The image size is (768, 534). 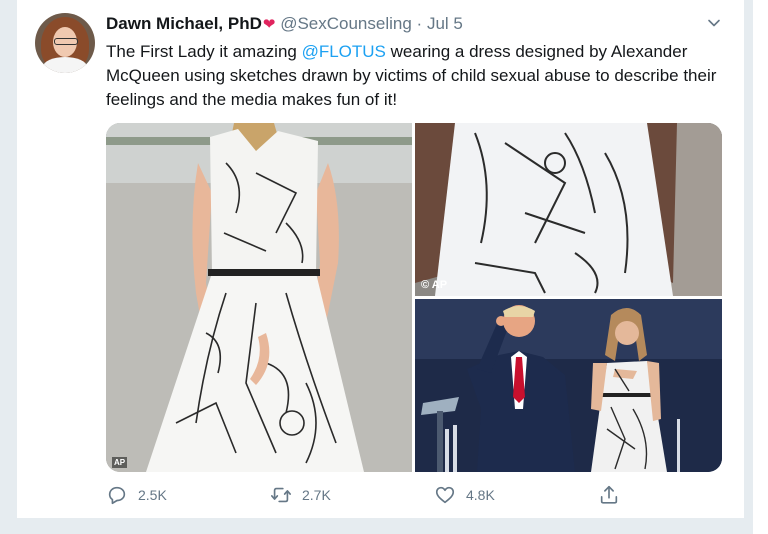 What do you see at coordinates (117, 495) in the screenshot?
I see `reply-icon` at bounding box center [117, 495].